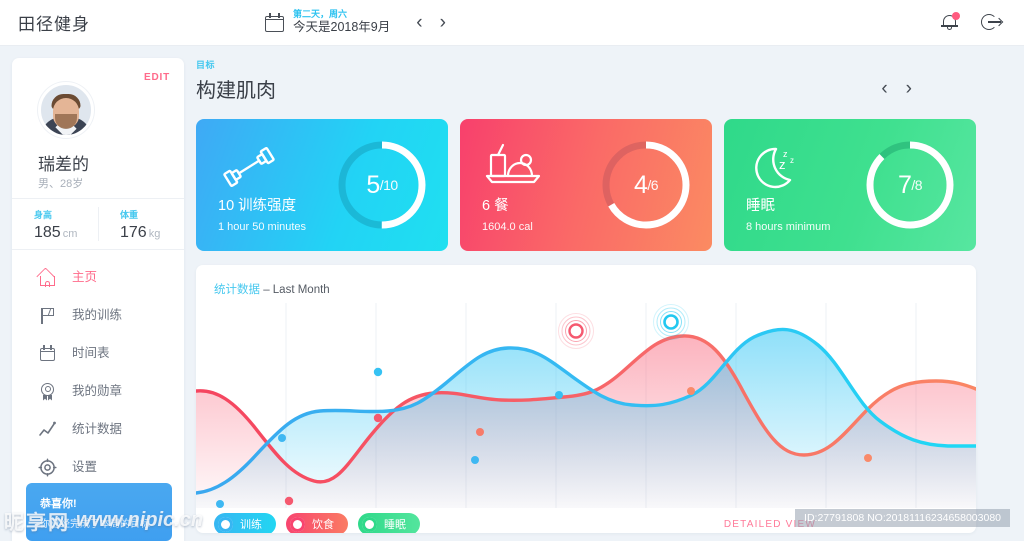 This screenshot has width=1024, height=541. What do you see at coordinates (777, 167) in the screenshot?
I see `moon-sleep-icon: z z z` at bounding box center [777, 167].